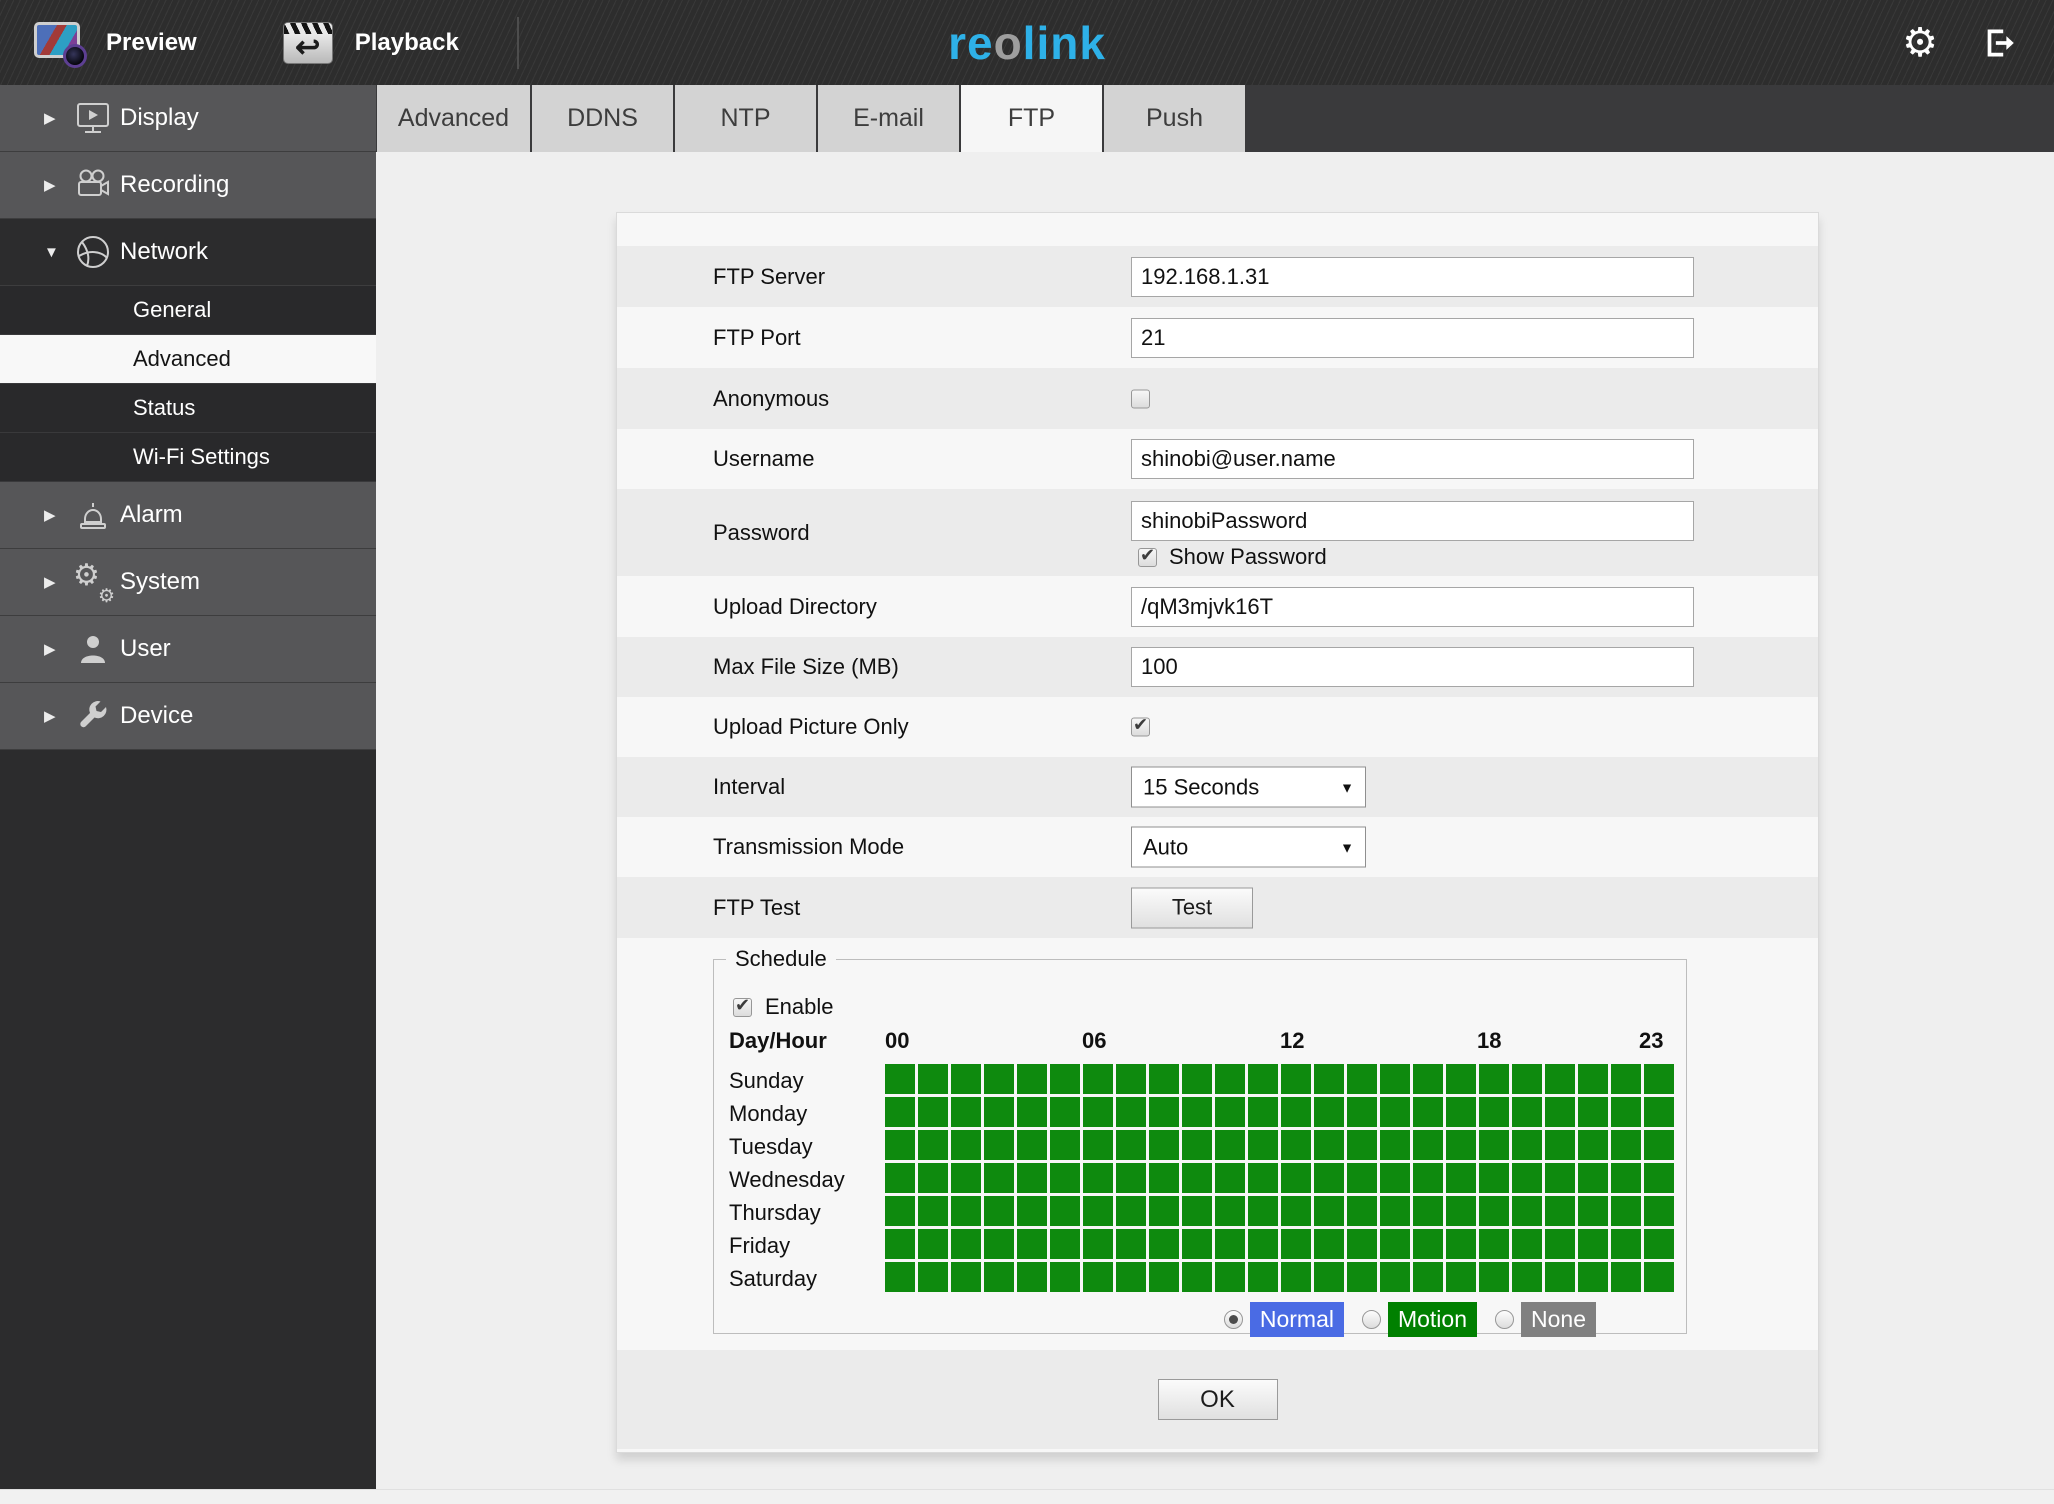 The width and height of the screenshot is (2054, 1504). I want to click on ftp-server-input, so click(1412, 276).